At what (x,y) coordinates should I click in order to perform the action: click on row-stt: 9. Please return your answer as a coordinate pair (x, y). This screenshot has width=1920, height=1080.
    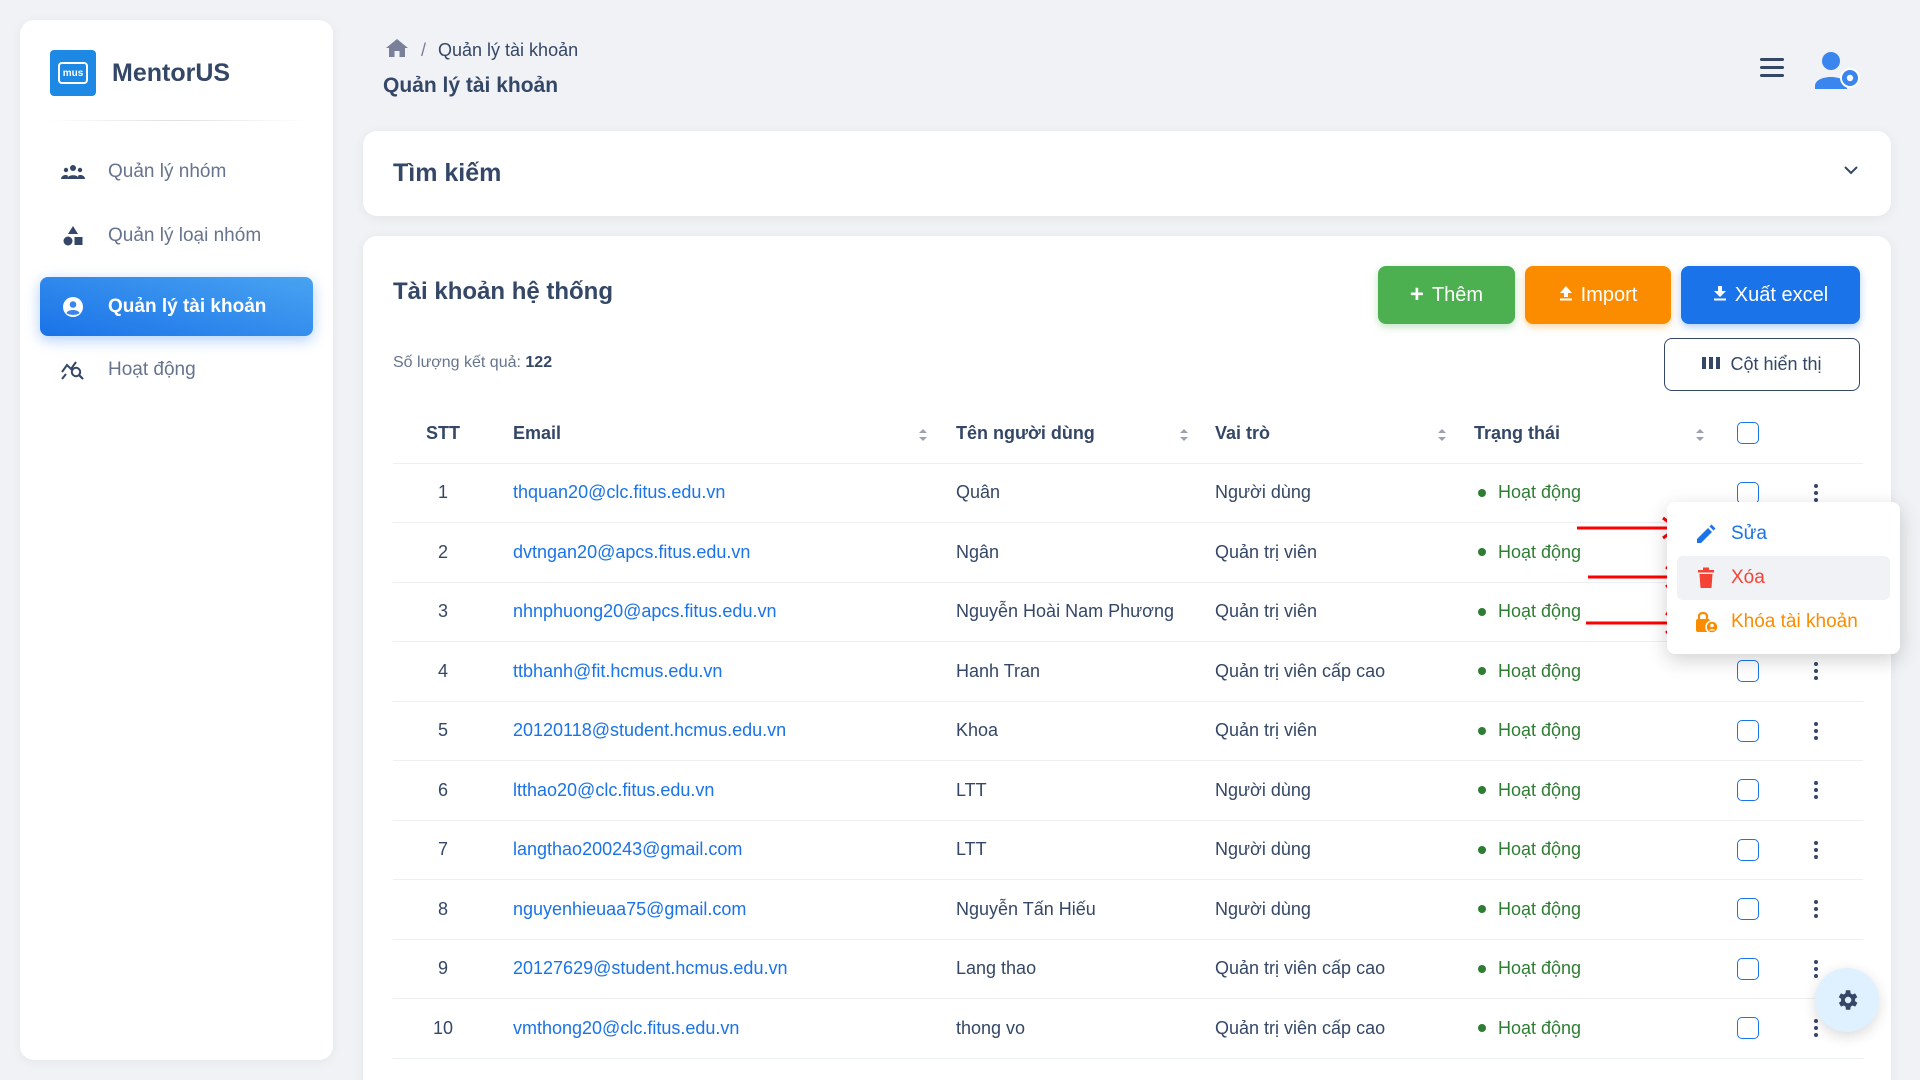
    Looking at the image, I should click on (442, 968).